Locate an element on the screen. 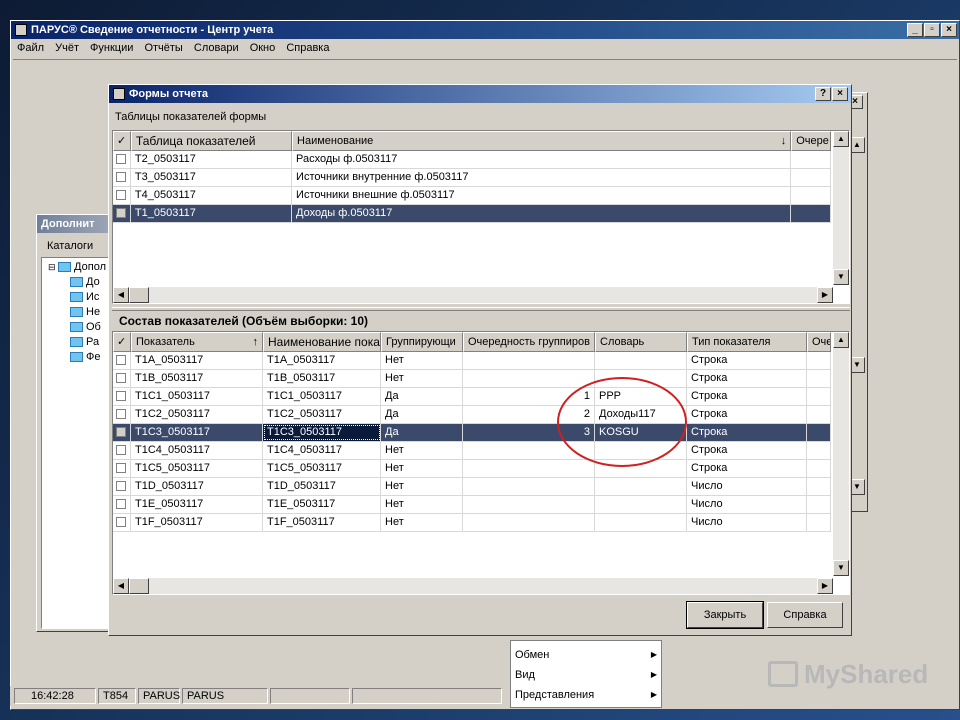 The height and width of the screenshot is (720, 960). menu-reports: Отчёты is located at coordinates (163, 48).